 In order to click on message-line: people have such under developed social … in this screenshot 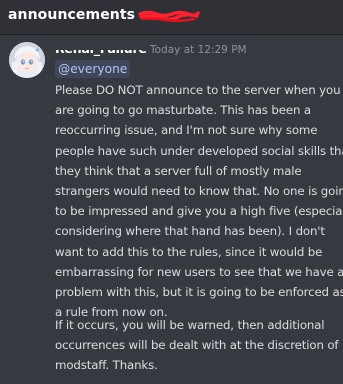, I will do `click(199, 150)`.